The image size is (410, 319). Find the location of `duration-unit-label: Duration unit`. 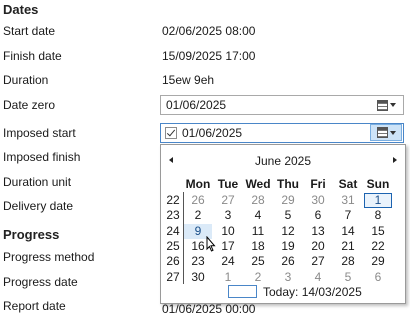

duration-unit-label: Duration unit is located at coordinates (37, 182).